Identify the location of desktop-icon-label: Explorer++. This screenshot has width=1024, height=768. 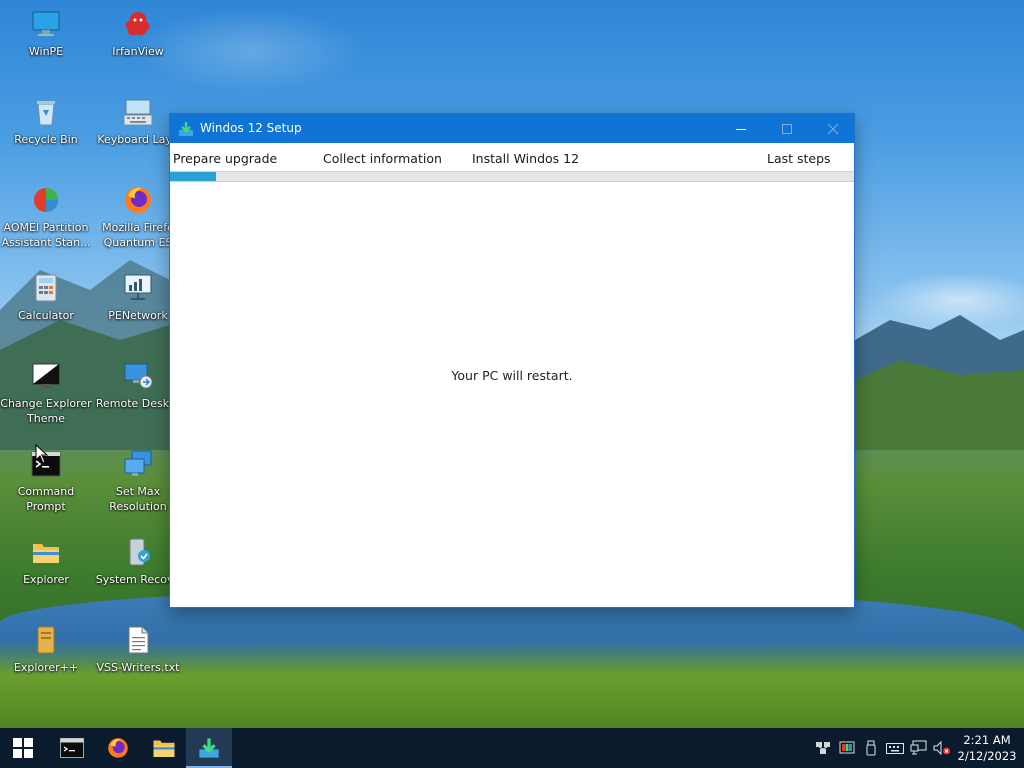
(46, 667).